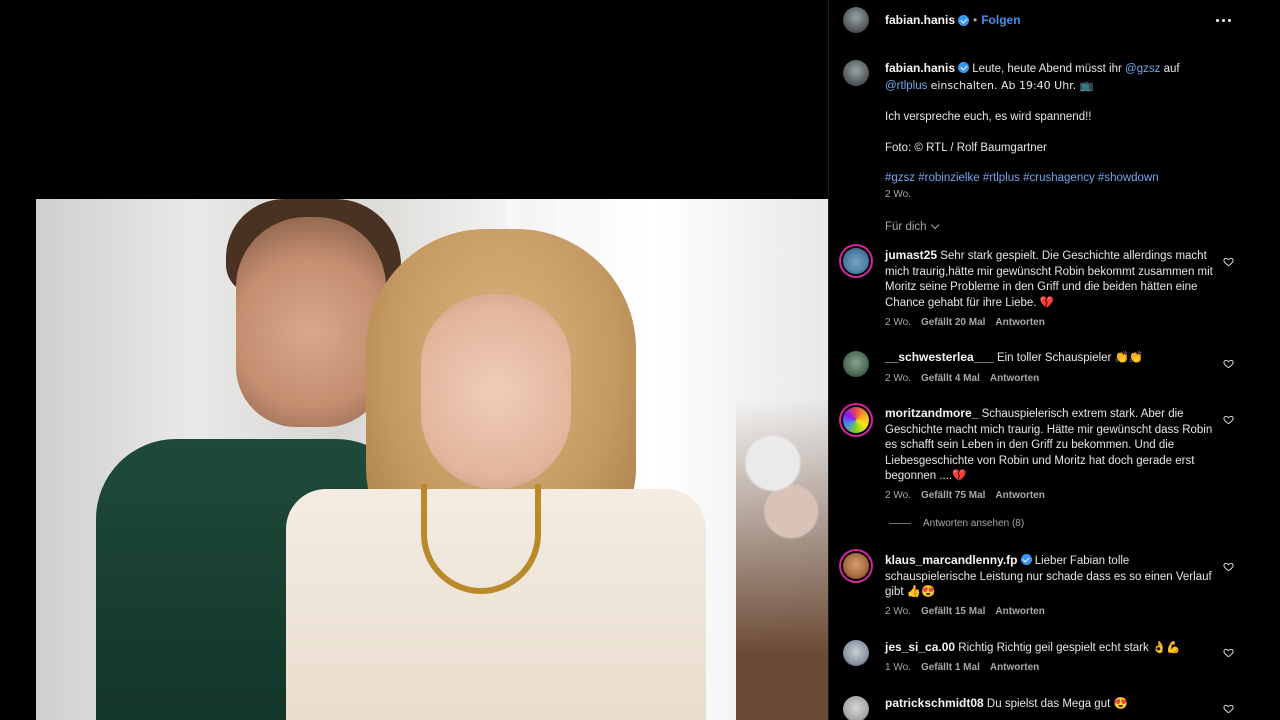 This screenshot has height=720, width=1280. I want to click on owner-username: fabian.hanis, so click(920, 20).